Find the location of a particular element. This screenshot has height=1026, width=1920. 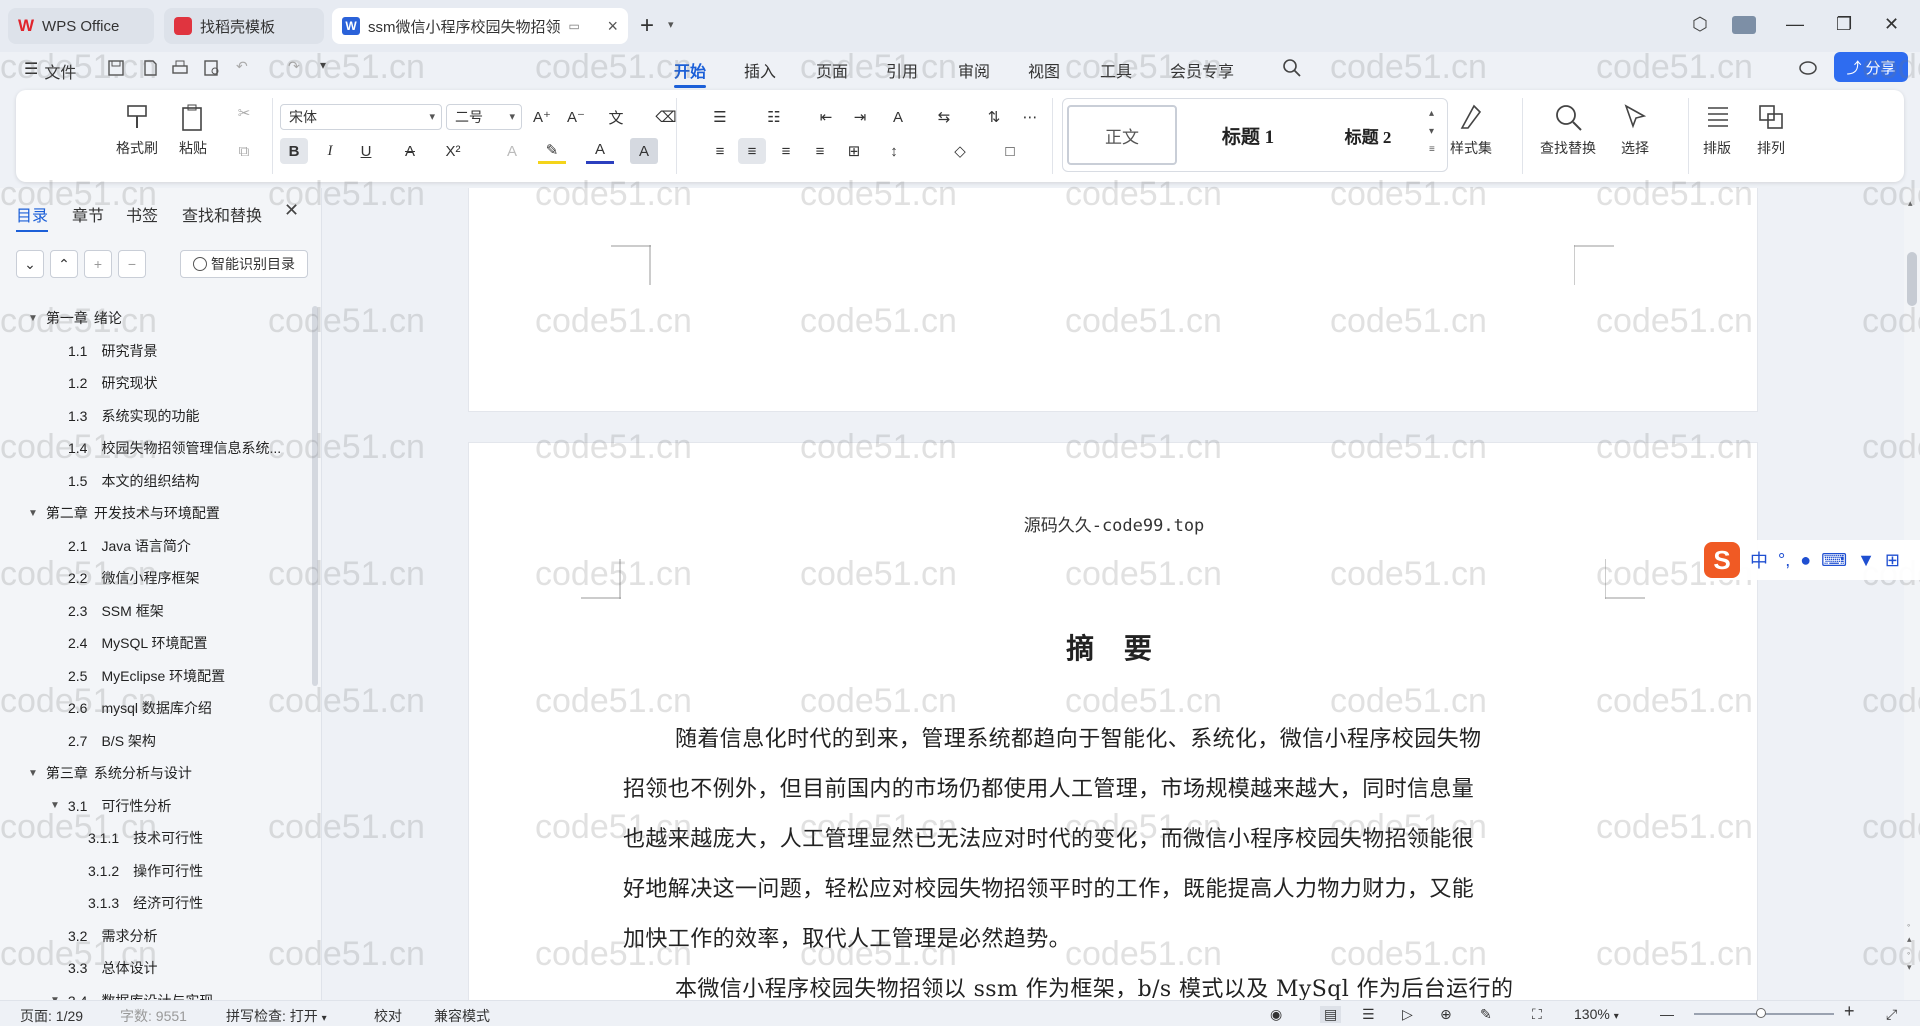

scroll-thumb is located at coordinates (1912, 279).